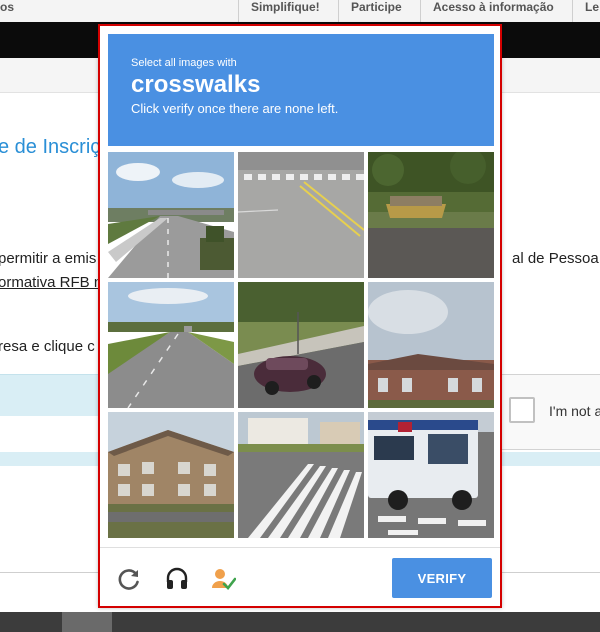 This screenshot has height=632, width=600. What do you see at coordinates (496, 11) in the screenshot?
I see `nav-item-acesso-informacao: Acesso à informação` at bounding box center [496, 11].